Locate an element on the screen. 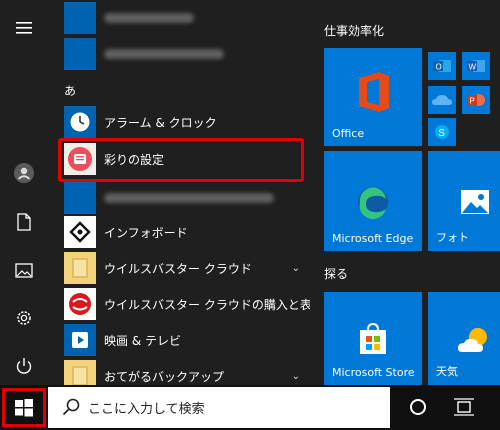 Image resolution: width=500 pixels, height=430 pixels. taskbar: ここに入力して検索 is located at coordinates (250, 407).